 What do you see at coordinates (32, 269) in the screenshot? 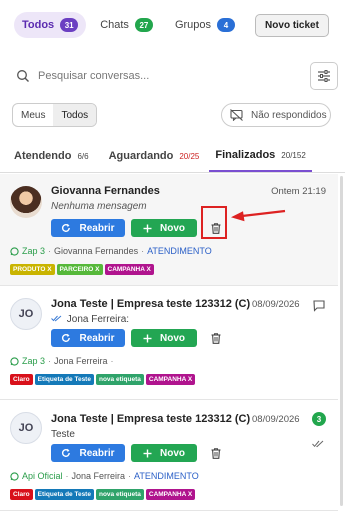
I see `tag: PRODUTO X` at bounding box center [32, 269].